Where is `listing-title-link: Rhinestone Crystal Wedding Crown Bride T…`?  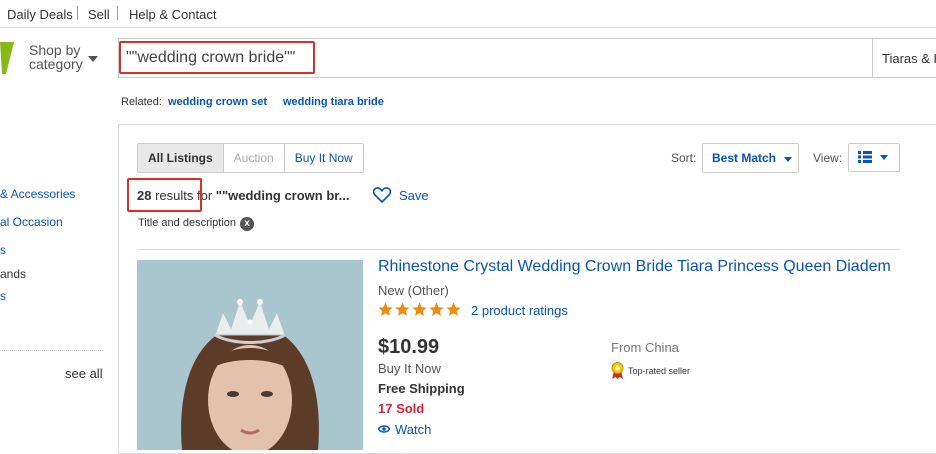
listing-title-link: Rhinestone Crystal Wedding Crown Bride T… is located at coordinates (634, 267).